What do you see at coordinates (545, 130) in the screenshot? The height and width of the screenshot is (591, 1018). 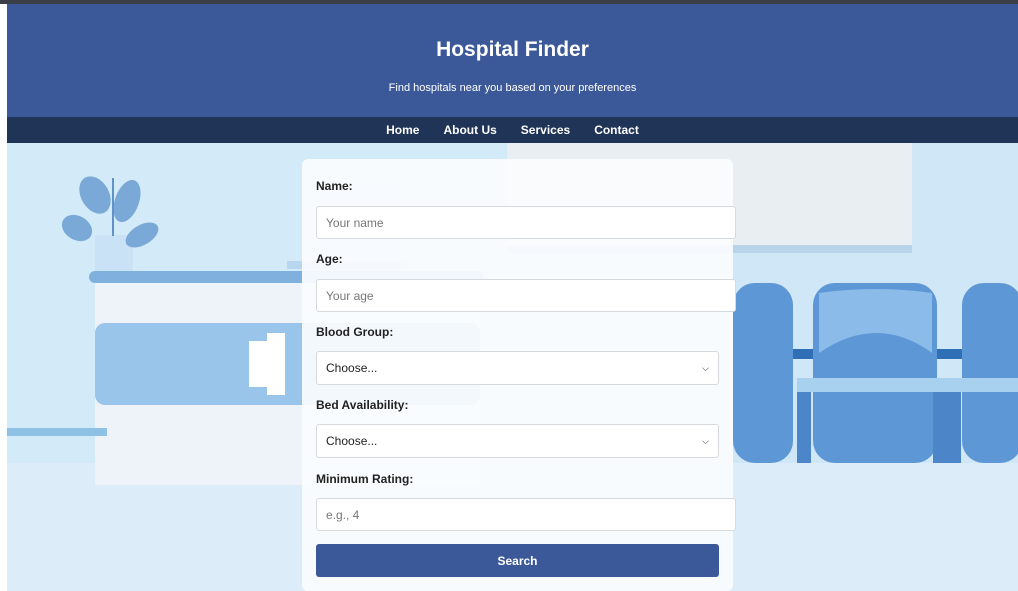 I see `nav-services: Services` at bounding box center [545, 130].